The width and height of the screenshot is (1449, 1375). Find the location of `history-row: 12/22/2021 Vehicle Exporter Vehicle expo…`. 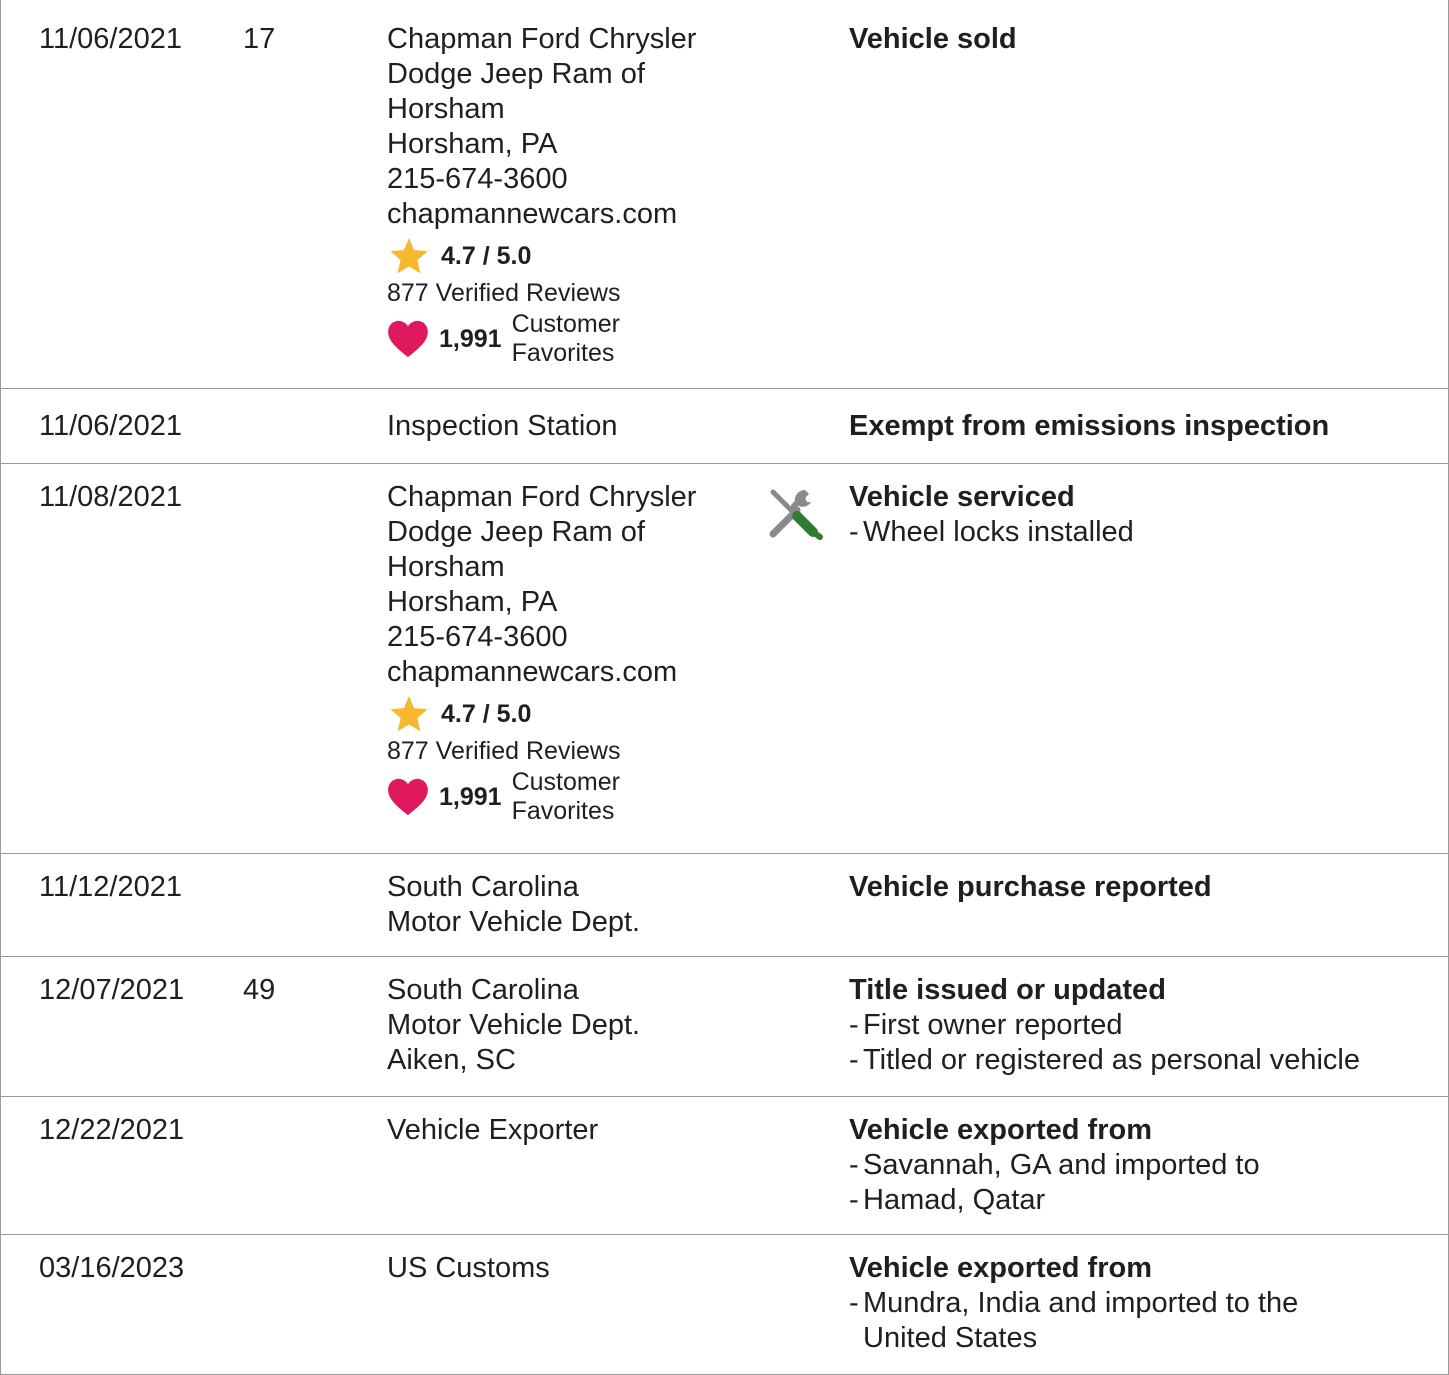

history-row: 12/22/2021 Vehicle Exporter Vehicle expo… is located at coordinates (724, 1166).